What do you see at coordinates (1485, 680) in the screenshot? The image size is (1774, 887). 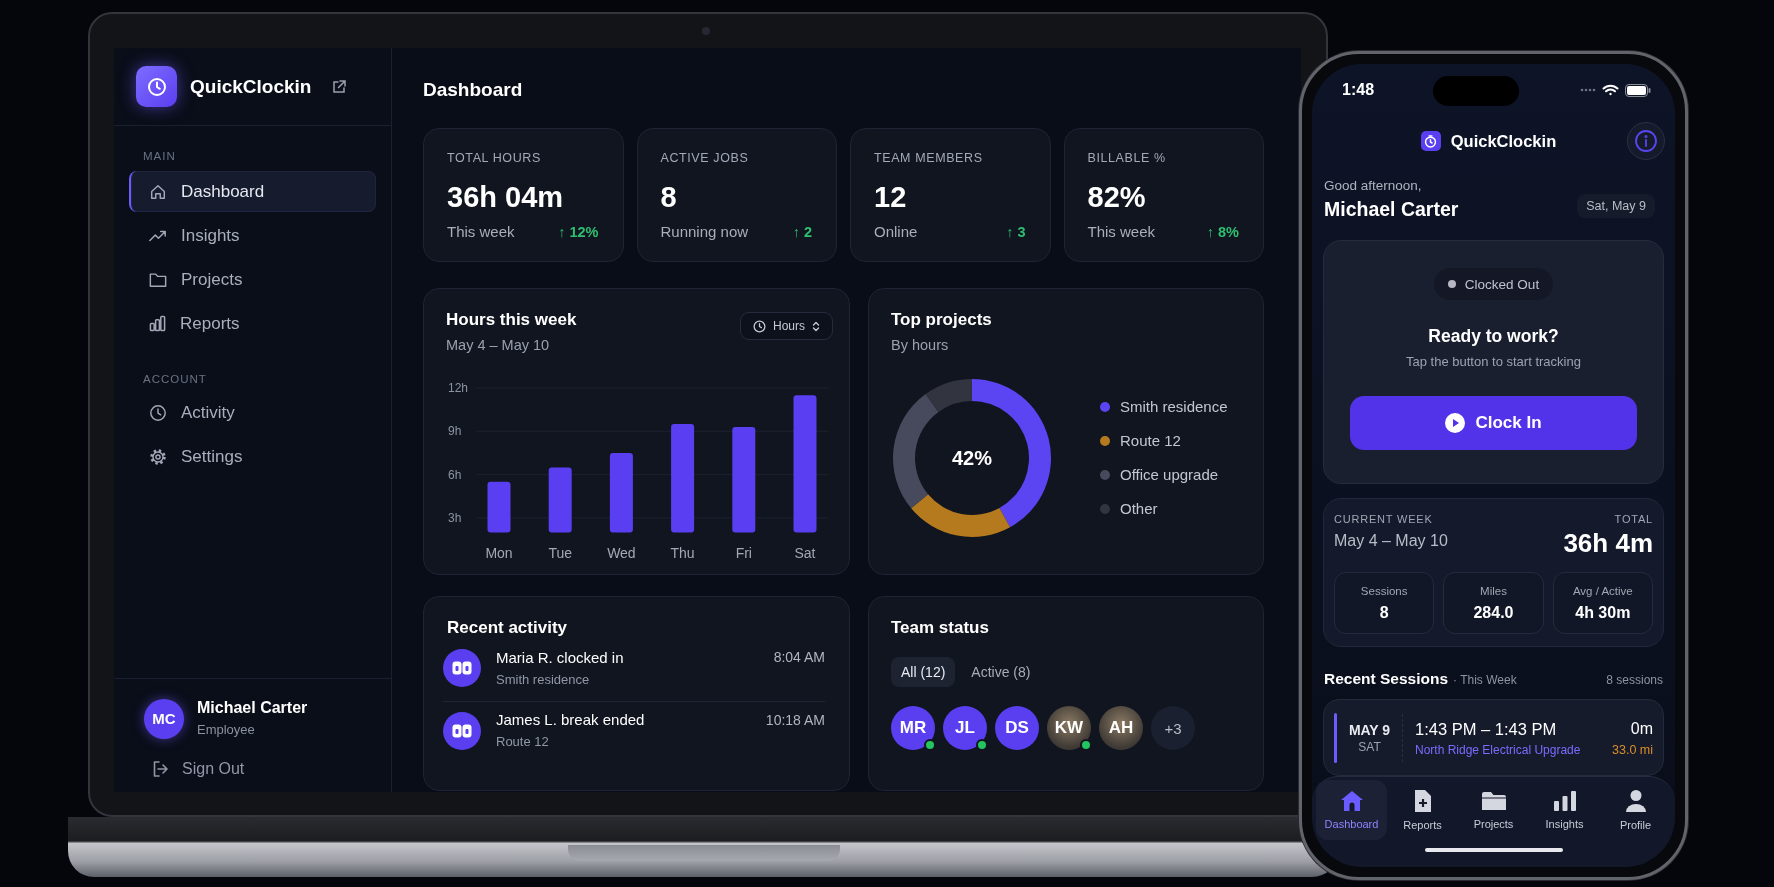 I see `section-subtitle: · This Week` at bounding box center [1485, 680].